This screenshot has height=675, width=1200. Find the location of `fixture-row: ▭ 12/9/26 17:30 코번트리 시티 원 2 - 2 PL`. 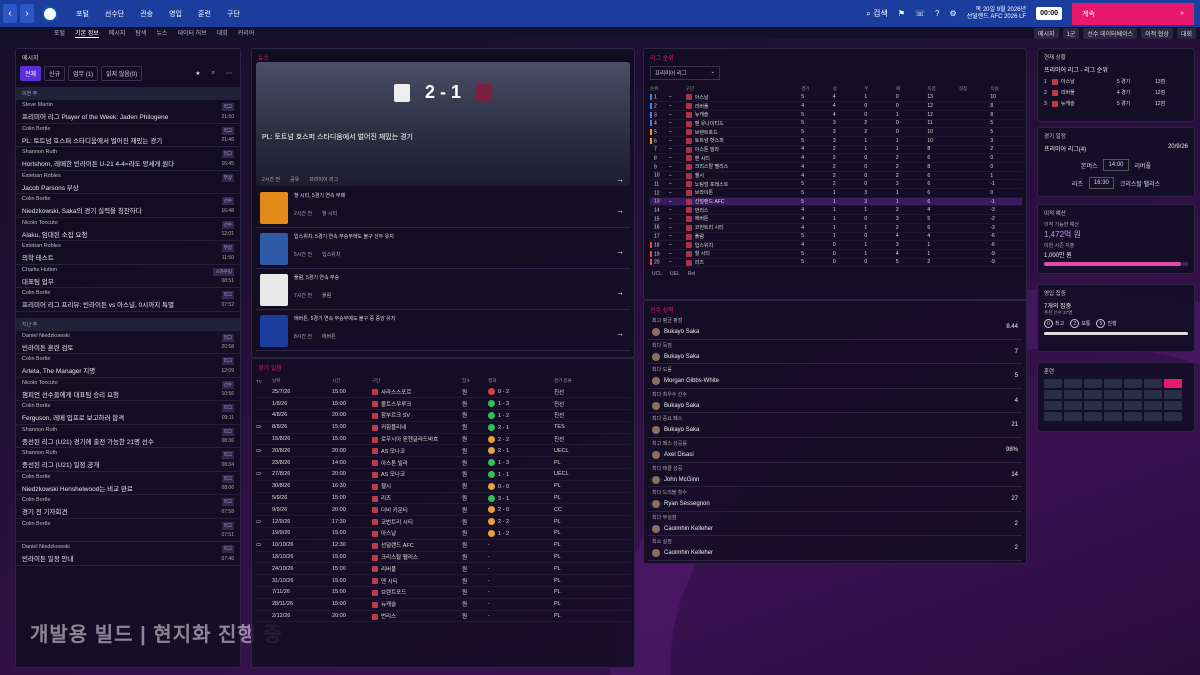

fixture-row: ▭ 12/9/26 17:30 코번트리 시티 원 2 - 2 PL is located at coordinates (443, 522).